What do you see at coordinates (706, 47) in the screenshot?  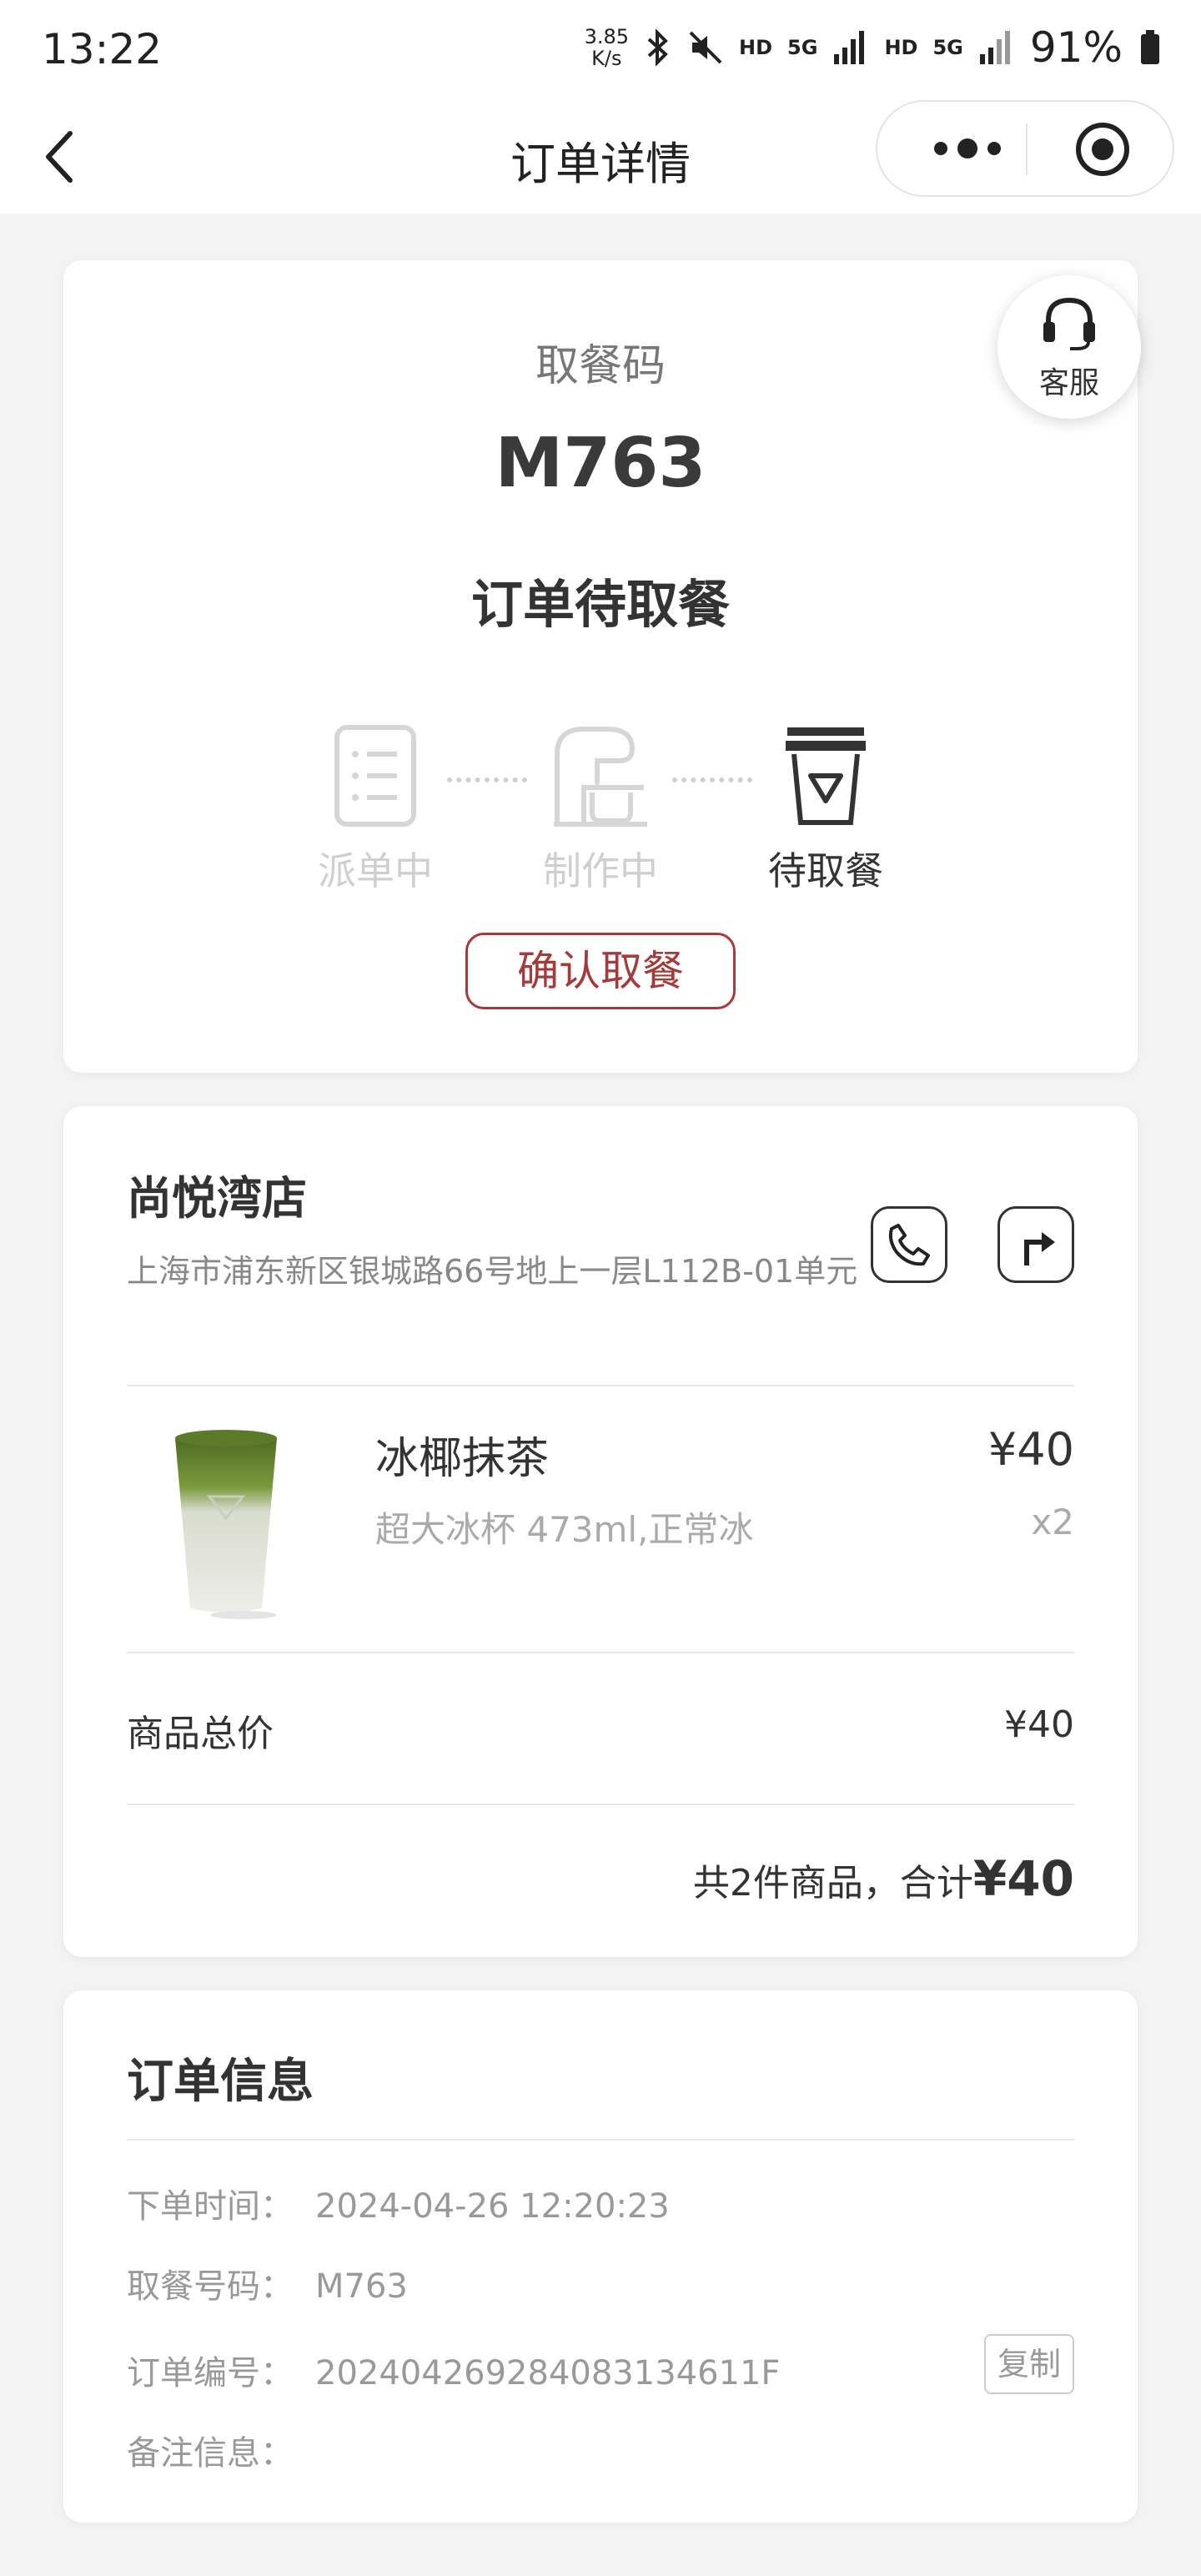 I see `mute-icon` at bounding box center [706, 47].